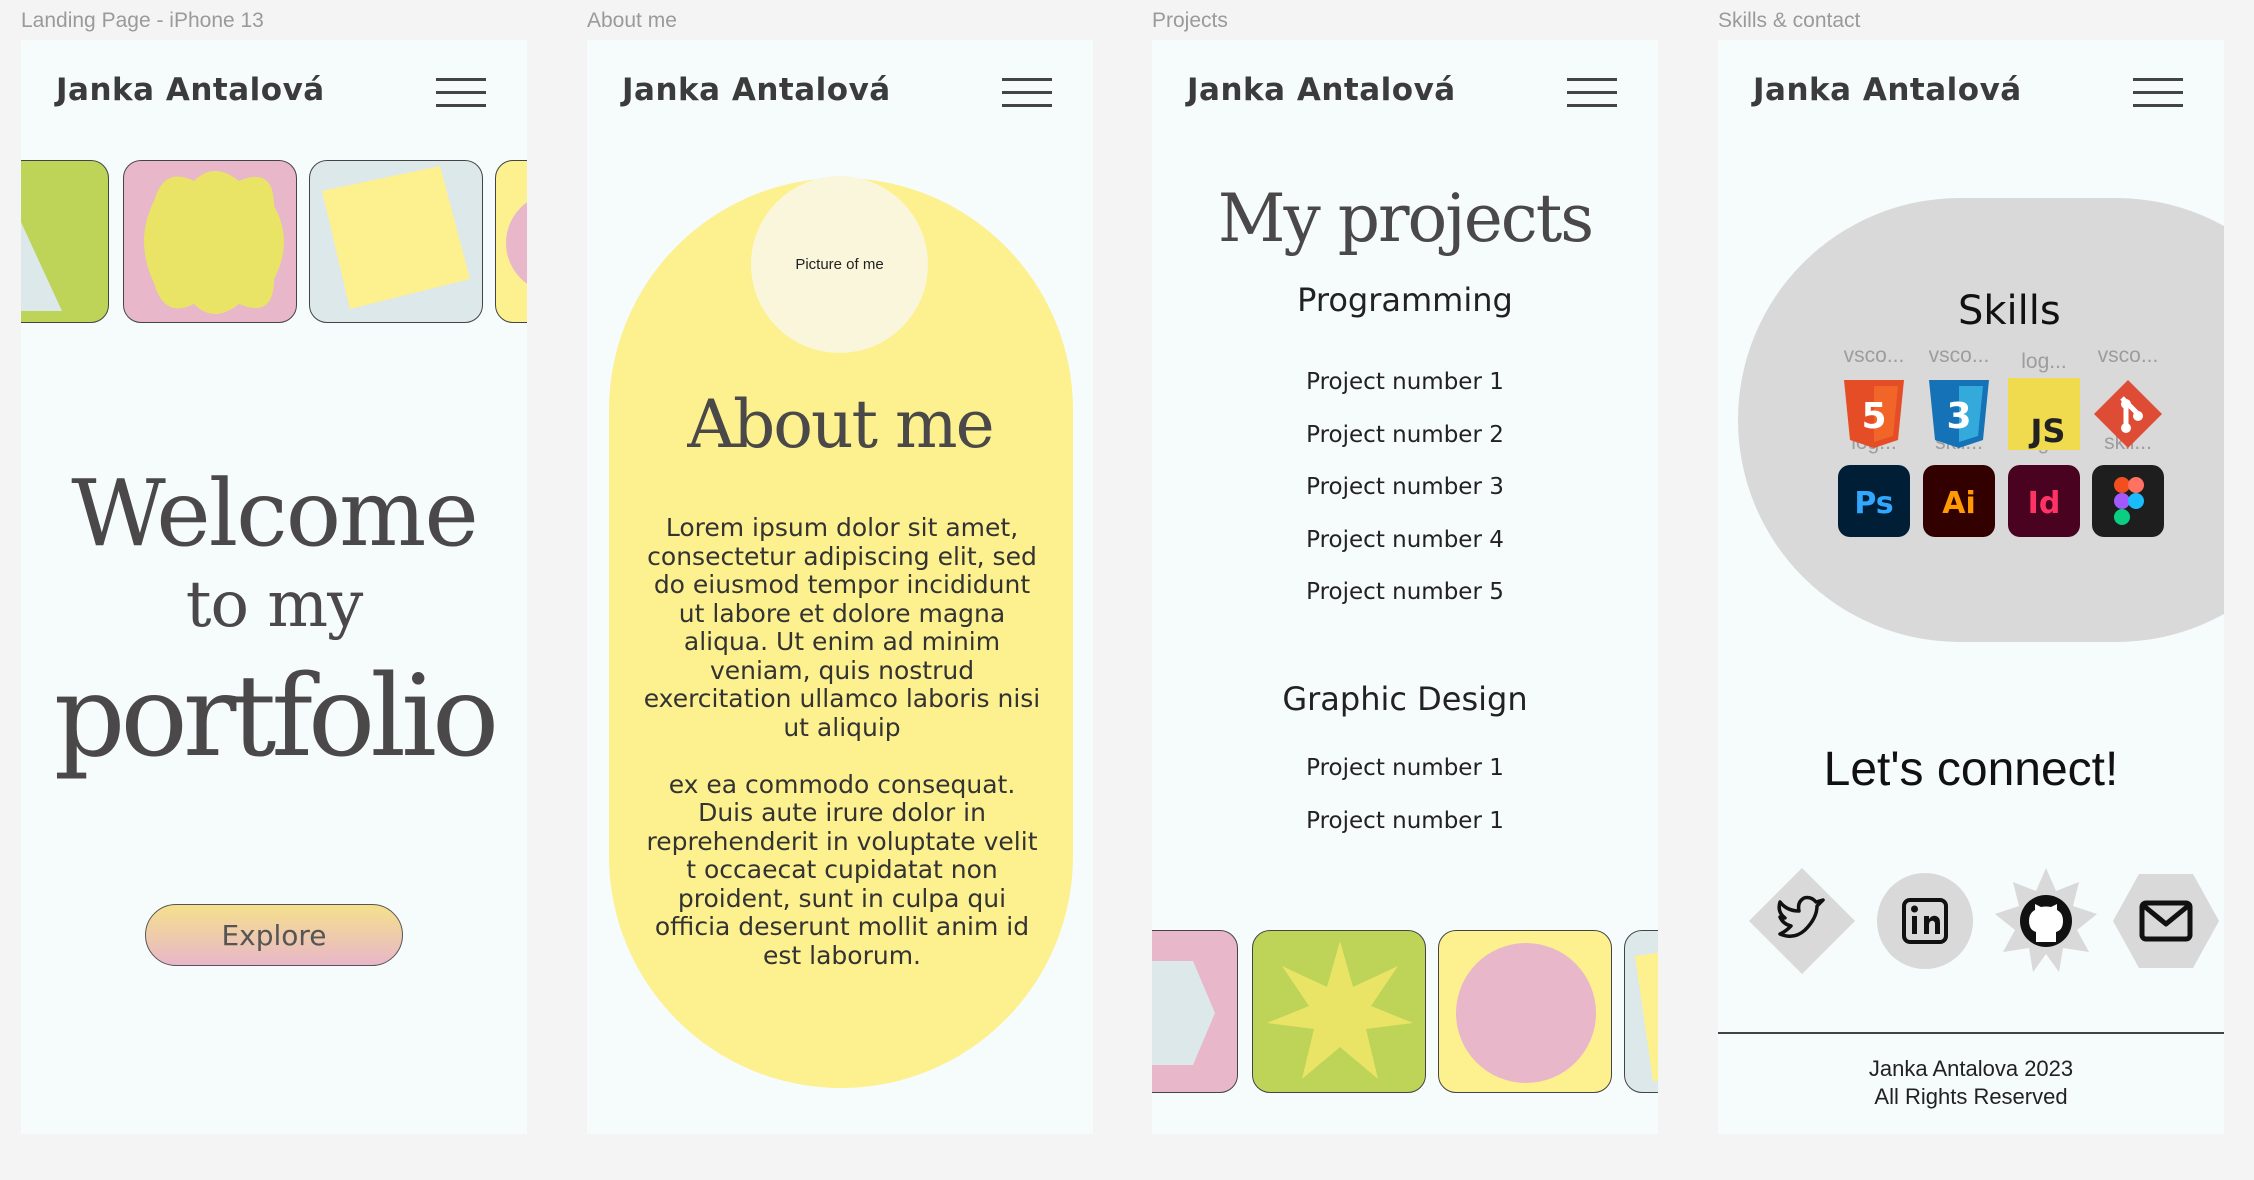 The image size is (2254, 1180). I want to click on profile-photo-placeholder: Picture of me, so click(839, 264).